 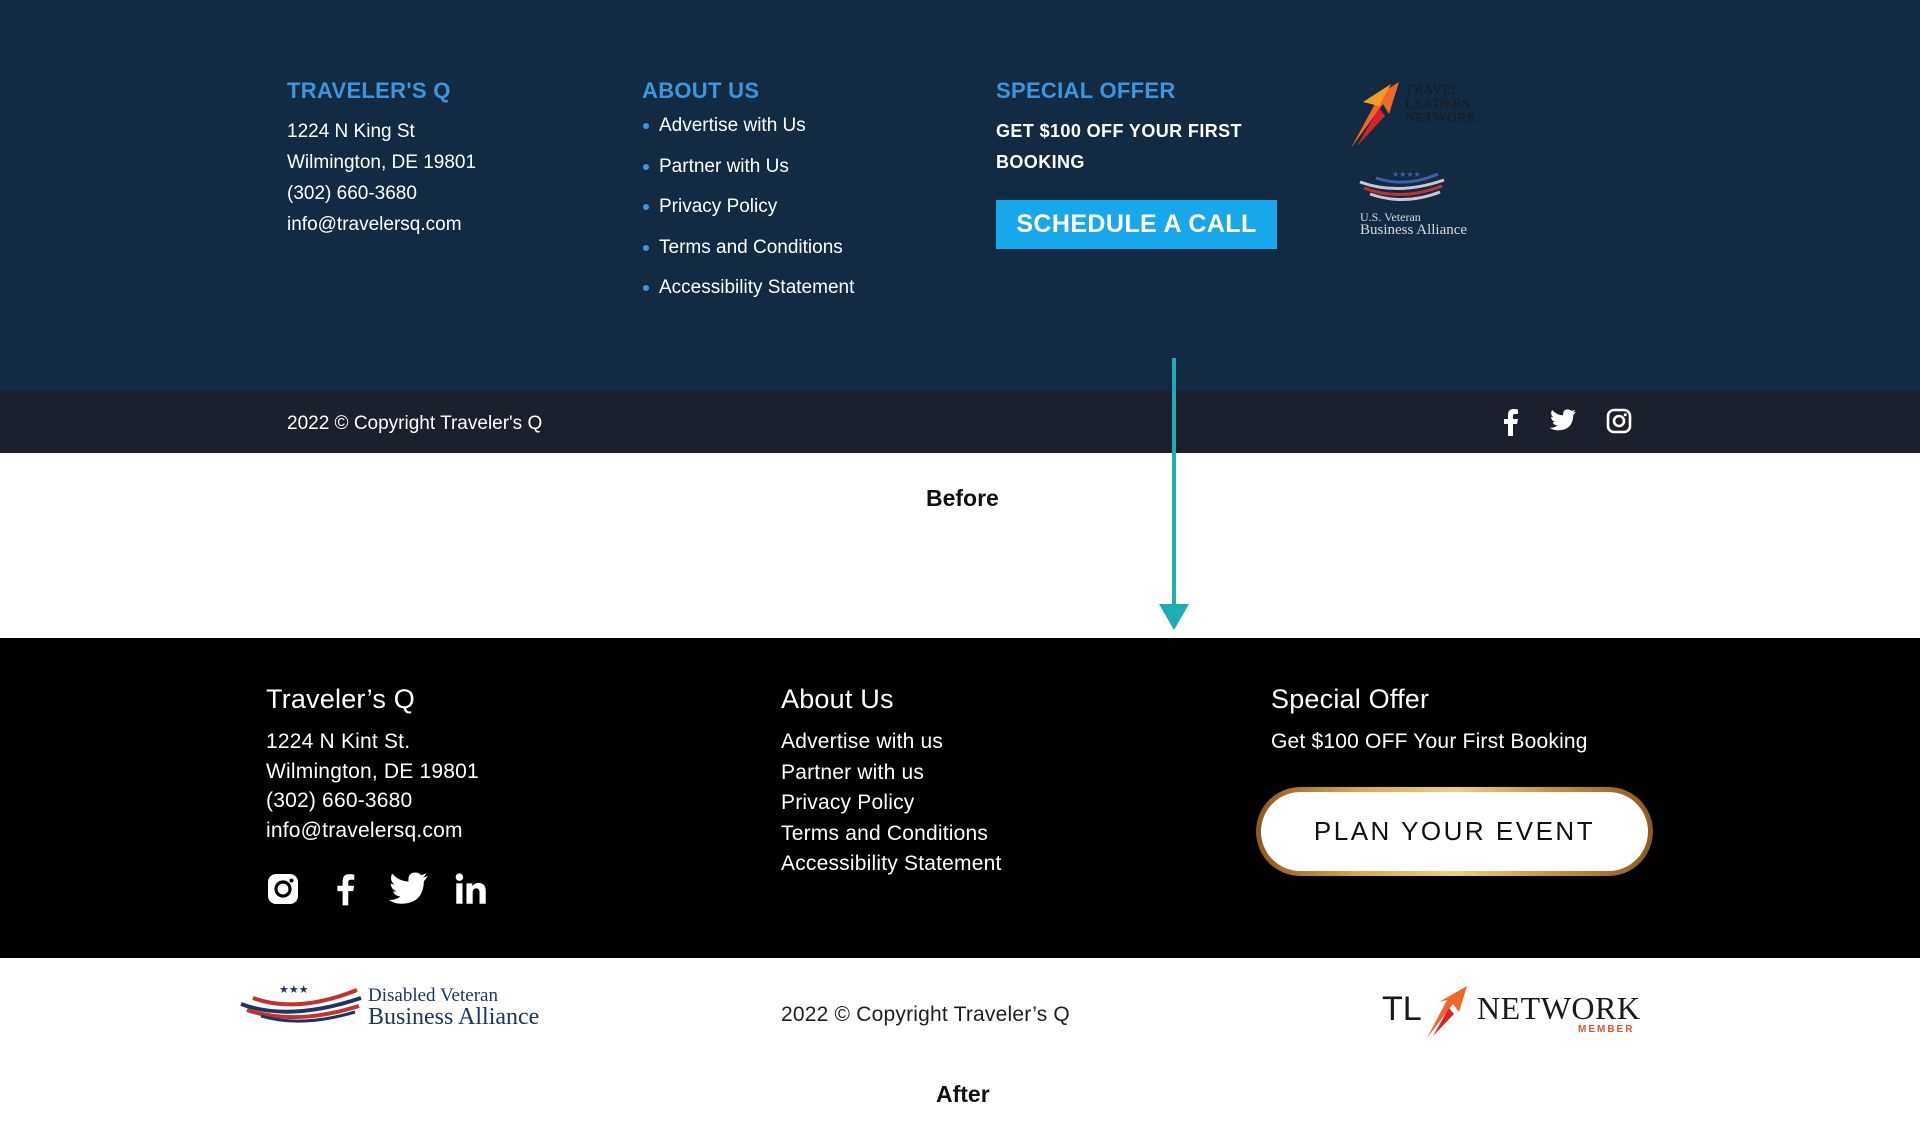 I want to click on flag-swoosh-icon: ★★★, so click(x=301, y=1003).